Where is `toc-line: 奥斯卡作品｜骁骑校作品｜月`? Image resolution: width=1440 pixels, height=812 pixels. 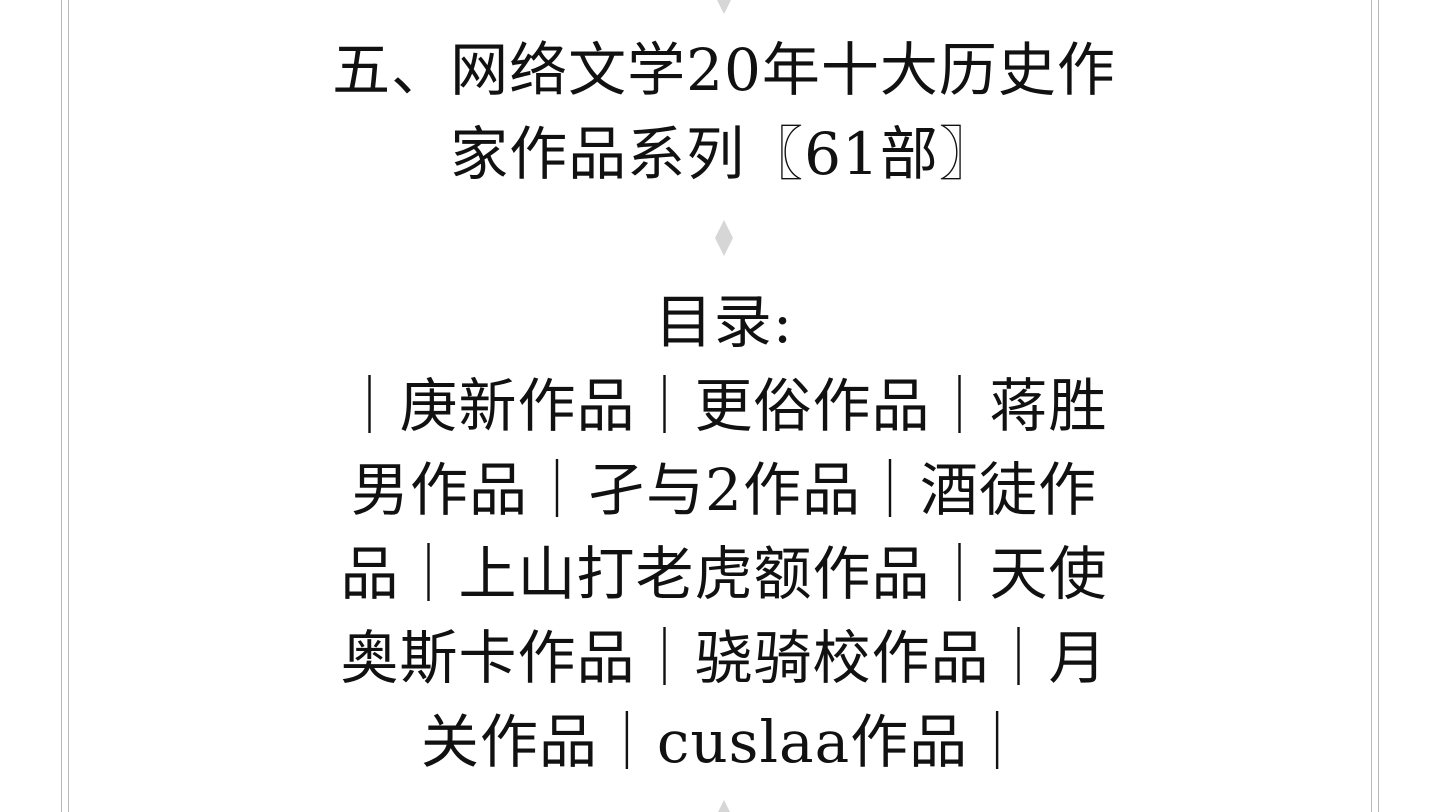 toc-line: 奥斯卡作品｜骁骑校作品｜月 is located at coordinates (724, 658).